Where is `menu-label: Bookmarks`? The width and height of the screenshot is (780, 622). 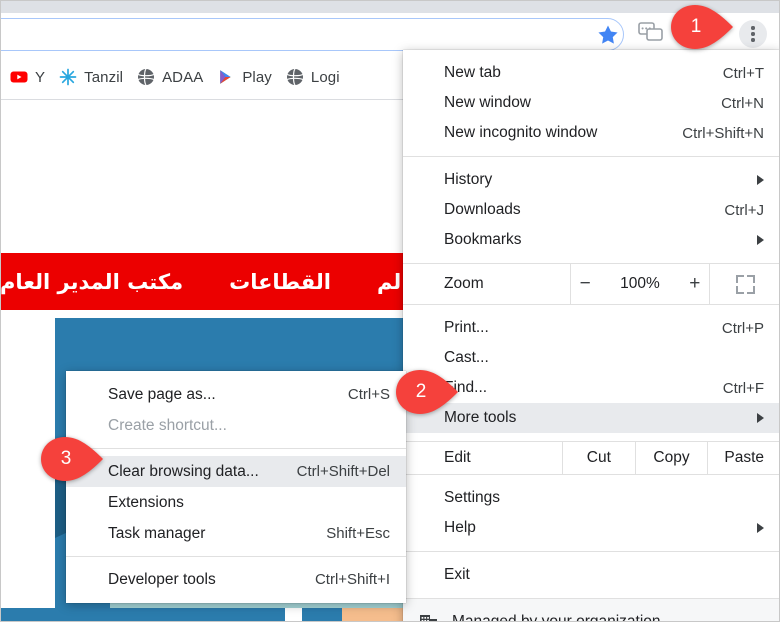
menu-label: Bookmarks is located at coordinates (483, 239).